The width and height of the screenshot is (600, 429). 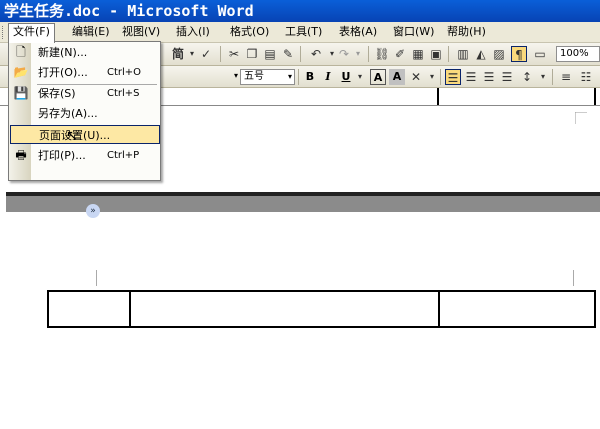 What do you see at coordinates (57, 93) in the screenshot?
I see `menu-item-label: 保存(S)` at bounding box center [57, 93].